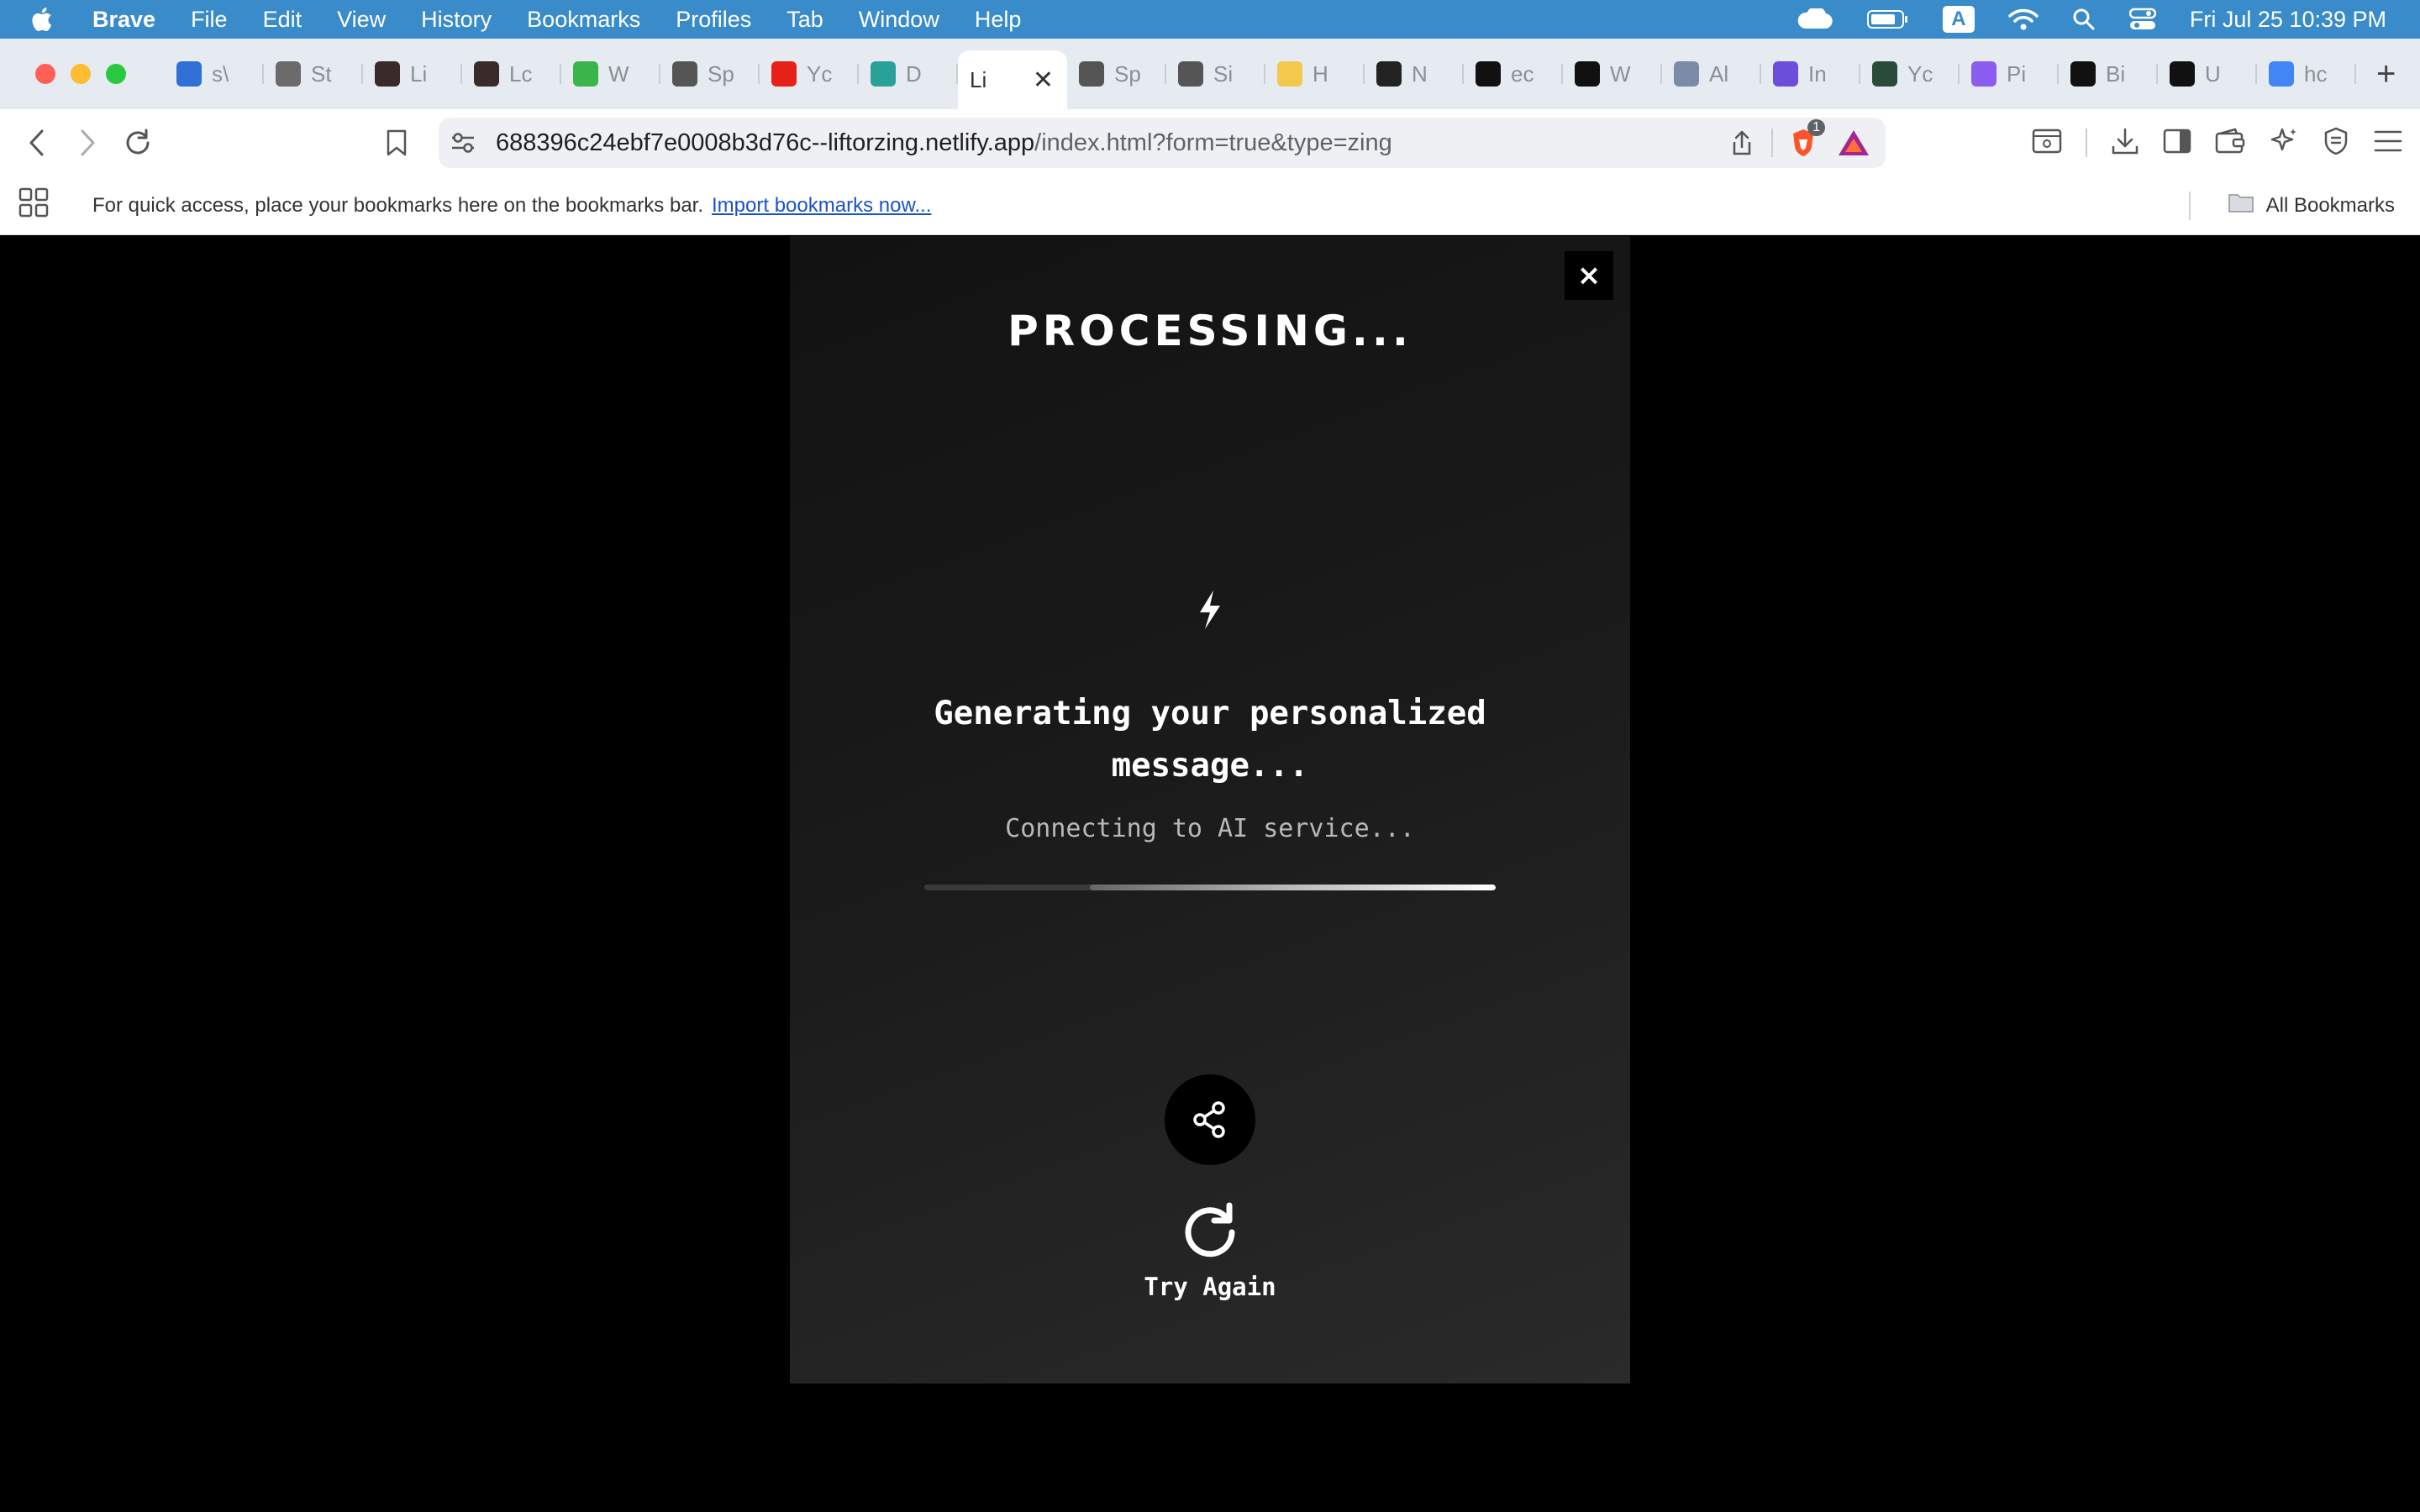 The height and width of the screenshot is (1512, 2420). Describe the element at coordinates (2330, 205) in the screenshot. I see `all-bookmarks-label: All Bookmarks` at that location.